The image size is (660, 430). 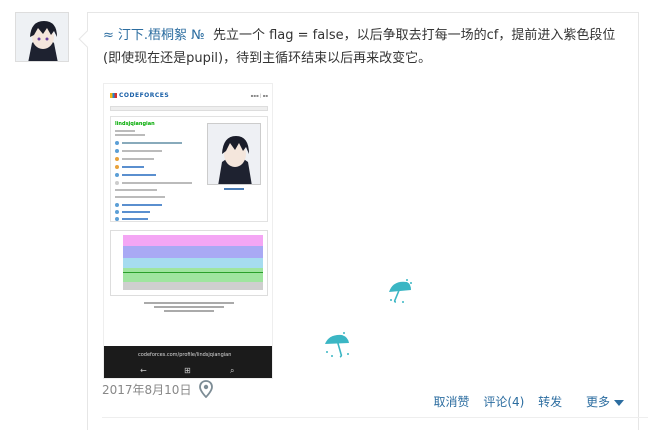 I want to click on caret-down-icon, so click(x=619, y=402).